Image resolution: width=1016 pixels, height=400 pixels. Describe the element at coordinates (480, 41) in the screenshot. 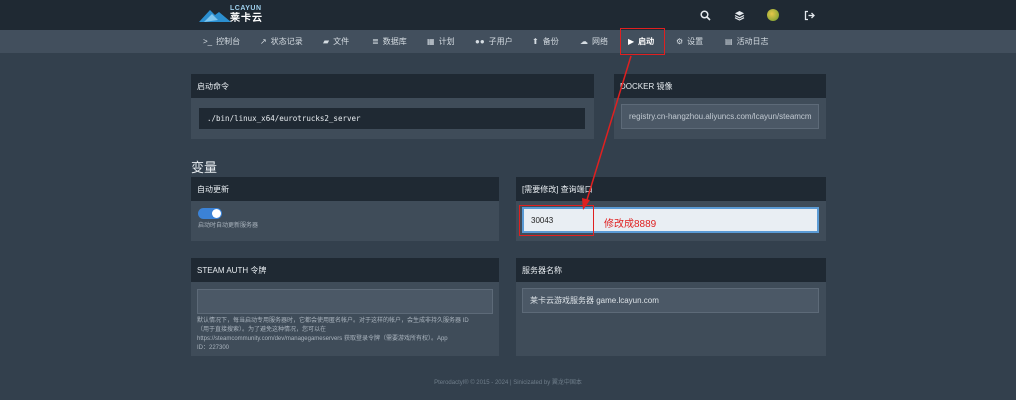

I see `users-icon: ●●` at that location.